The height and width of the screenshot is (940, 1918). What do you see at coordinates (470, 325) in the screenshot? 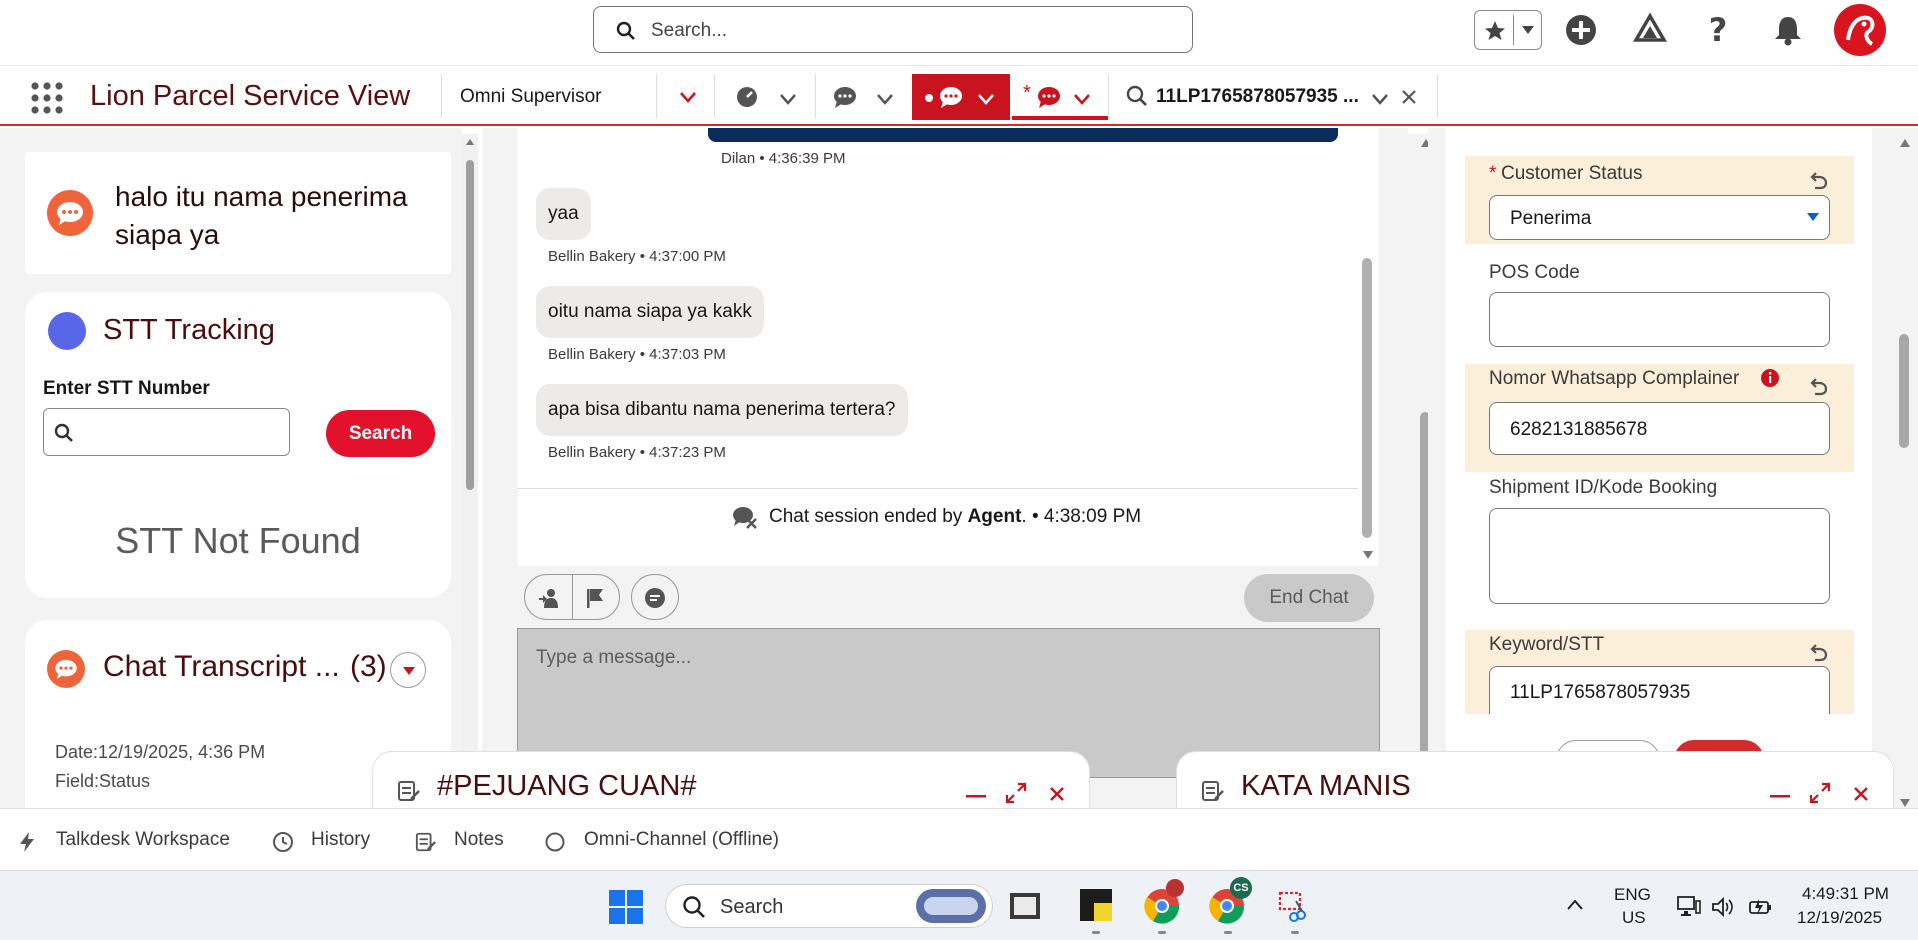
I see `left-scrollbar-thumb` at bounding box center [470, 325].